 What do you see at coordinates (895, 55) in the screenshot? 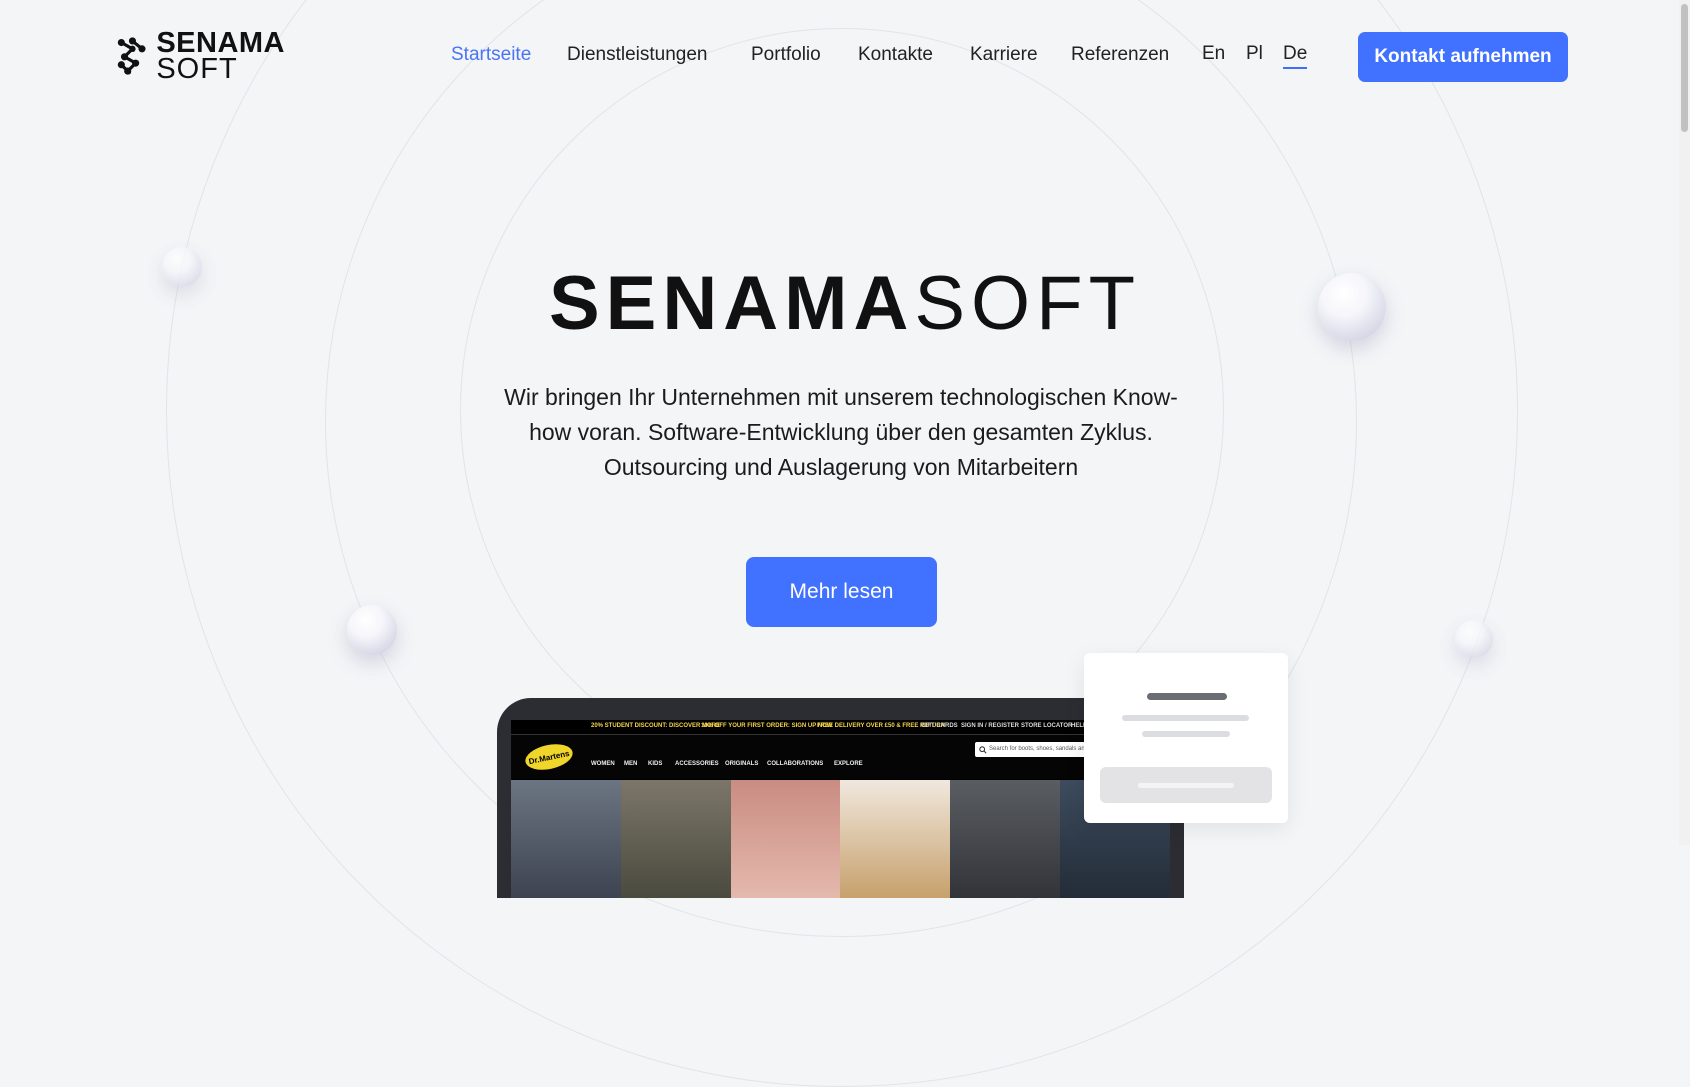
I see `nav-link-kontakte: Kontakte` at bounding box center [895, 55].